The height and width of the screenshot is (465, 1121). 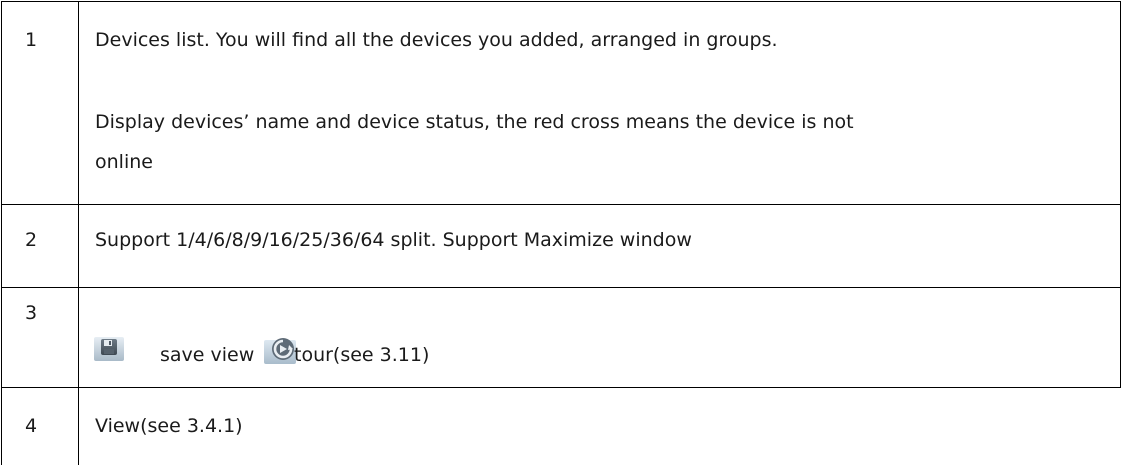 I want to click on table-border-left, so click(x=1, y=233).